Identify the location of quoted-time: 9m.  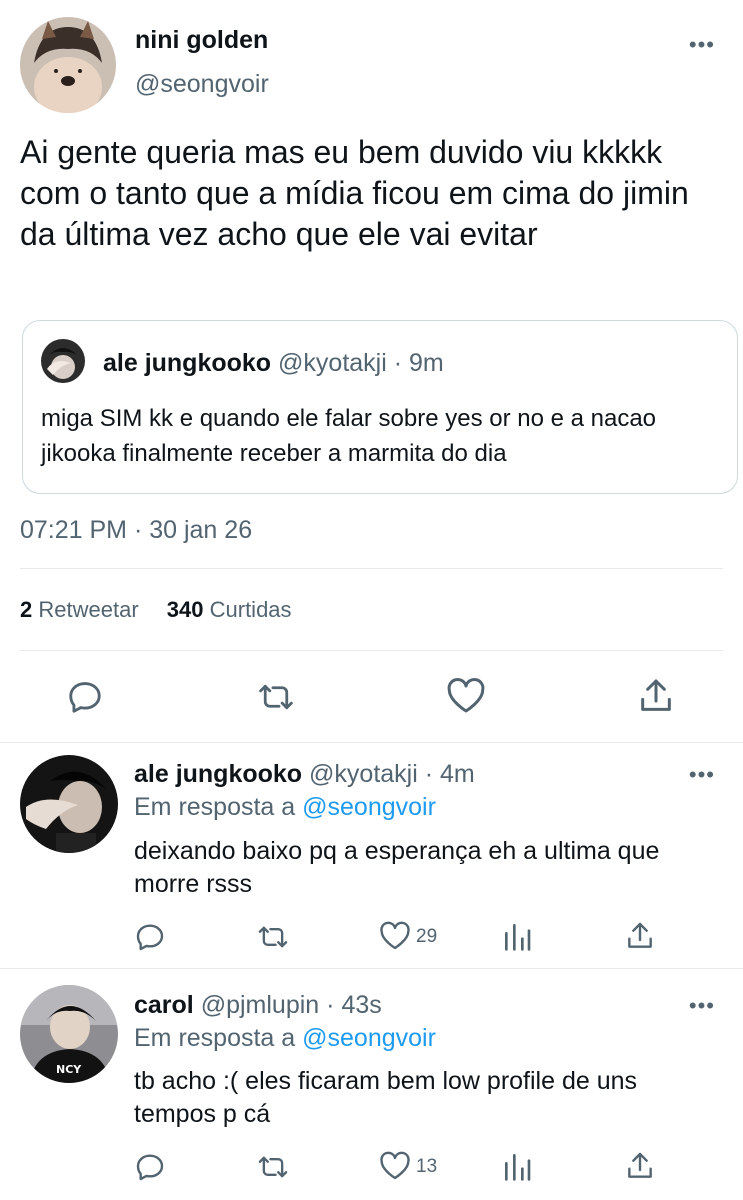
(426, 363).